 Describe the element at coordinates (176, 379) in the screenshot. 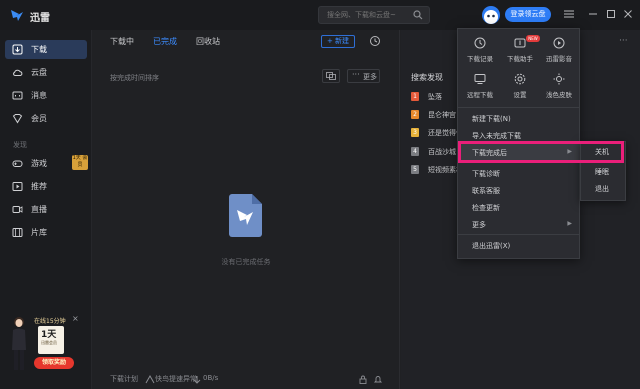

I see `speed-boost-status: 快鸟提速异常` at that location.